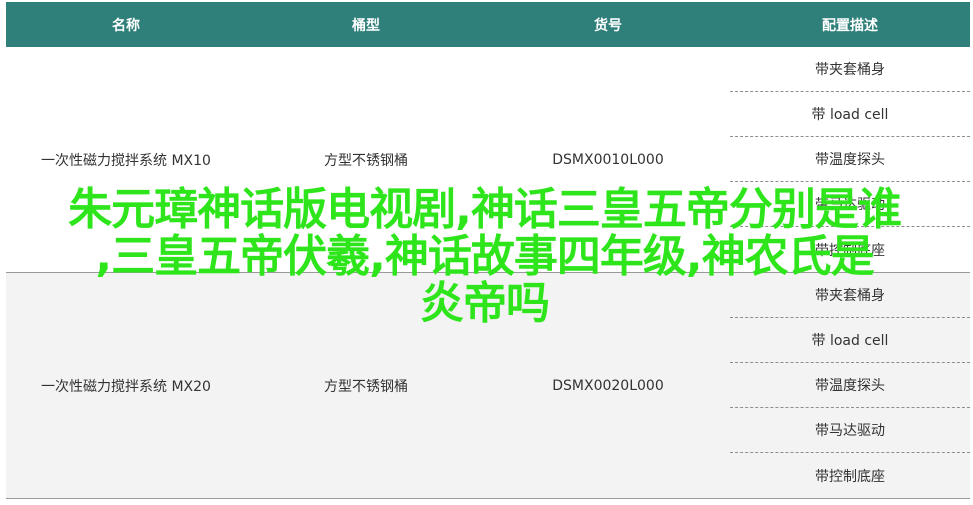 The image size is (973, 505). What do you see at coordinates (850, 114) in the screenshot?
I see `config-item: 带 load cell` at bounding box center [850, 114].